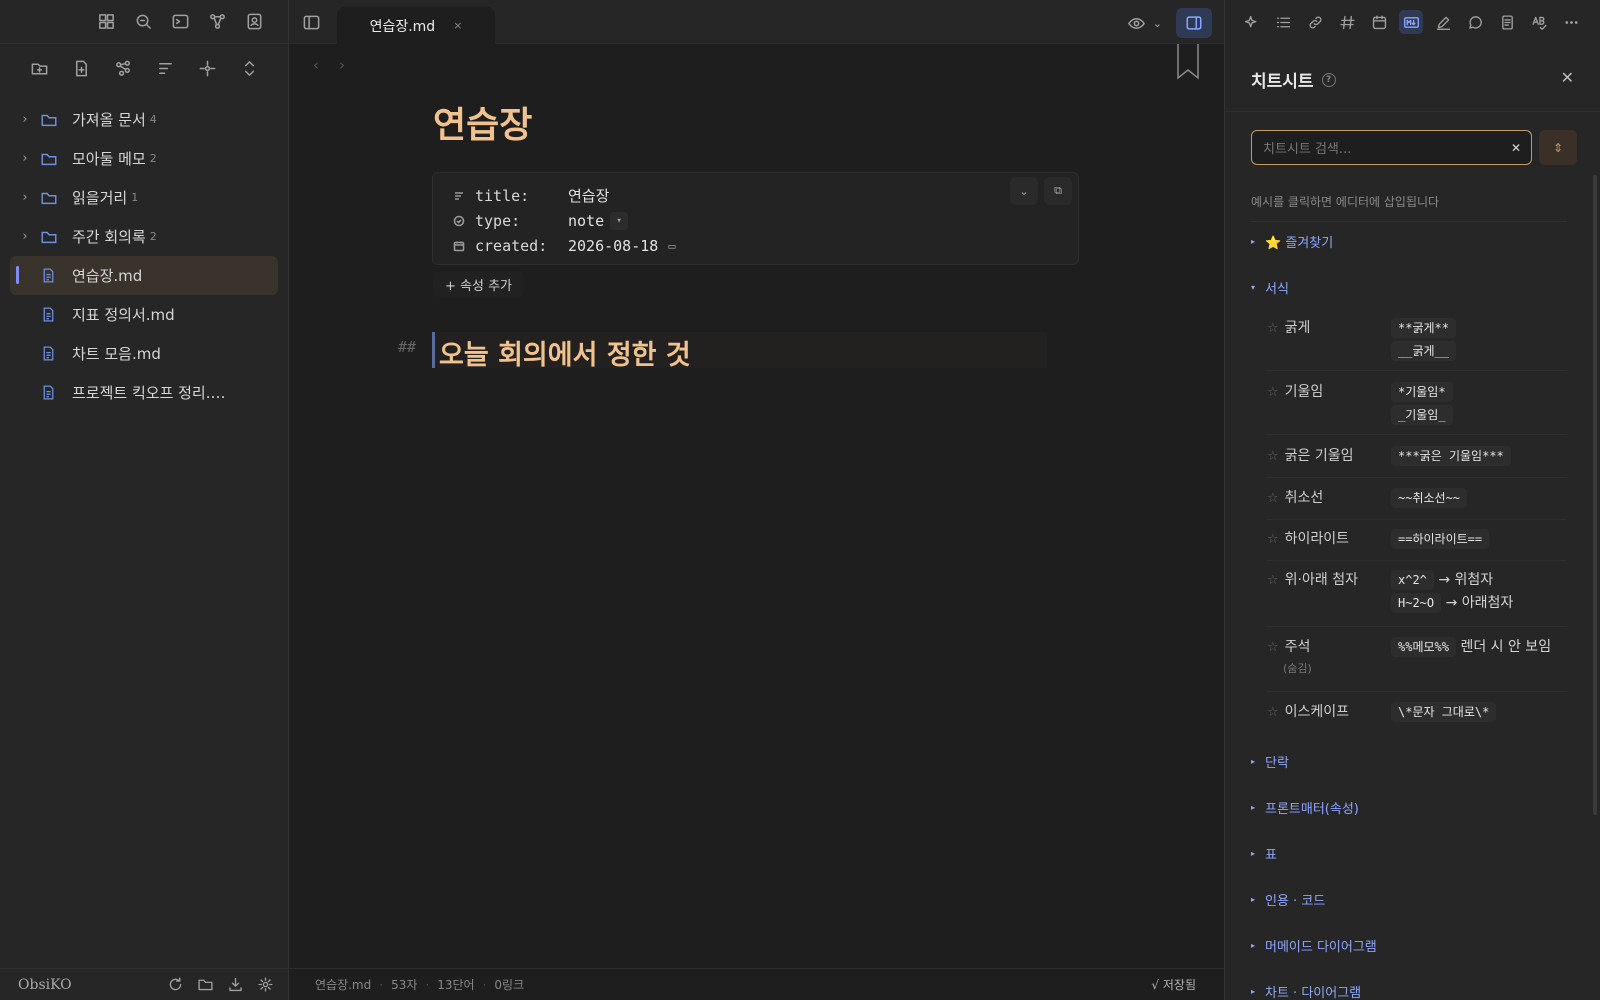 This screenshot has width=1600, height=1000. Describe the element at coordinates (1314, 945) in the screenshot. I see `section-mermaid: ▸ 머메이드 다이어그램` at that location.